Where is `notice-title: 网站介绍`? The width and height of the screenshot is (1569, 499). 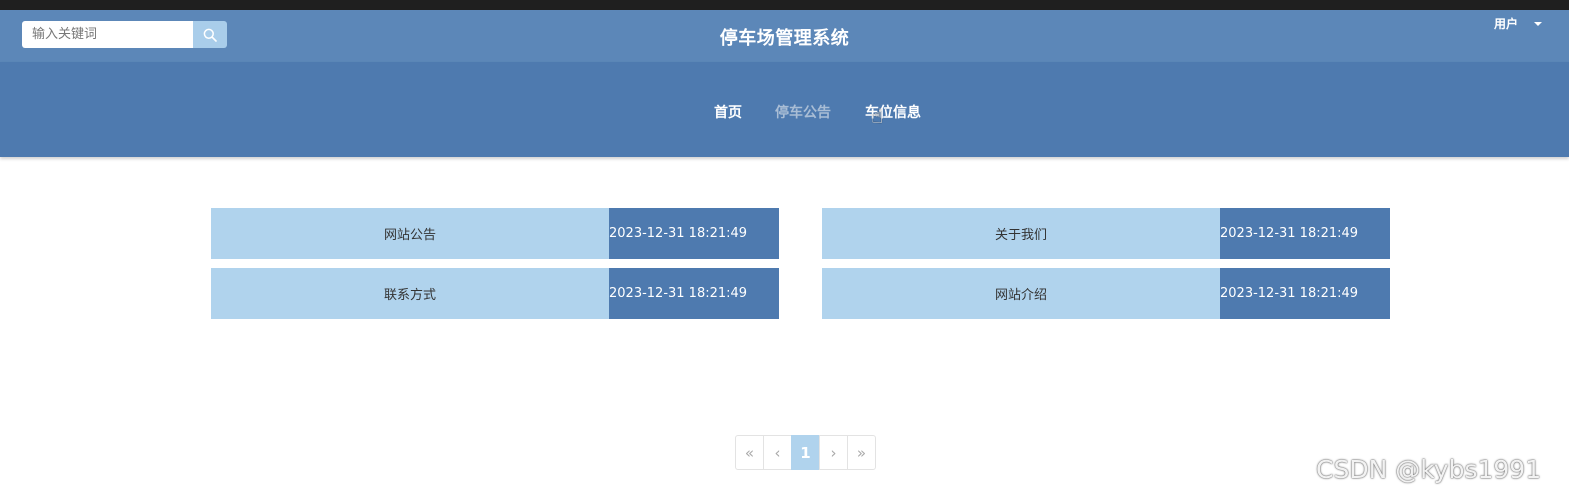
notice-title: 网站介绍 is located at coordinates (1021, 293).